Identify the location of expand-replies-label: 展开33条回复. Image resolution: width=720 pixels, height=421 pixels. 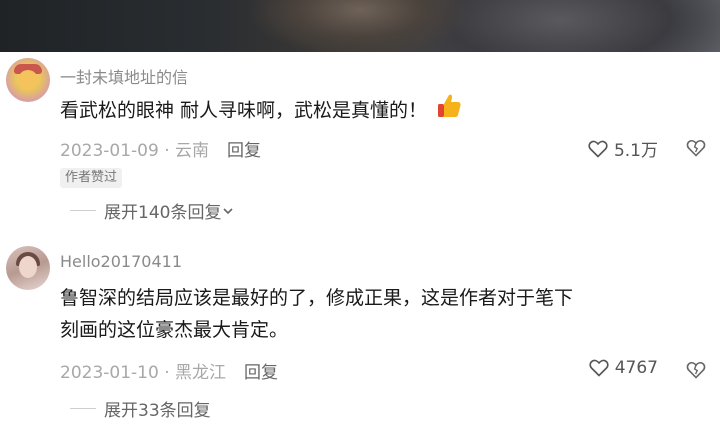
(157, 411).